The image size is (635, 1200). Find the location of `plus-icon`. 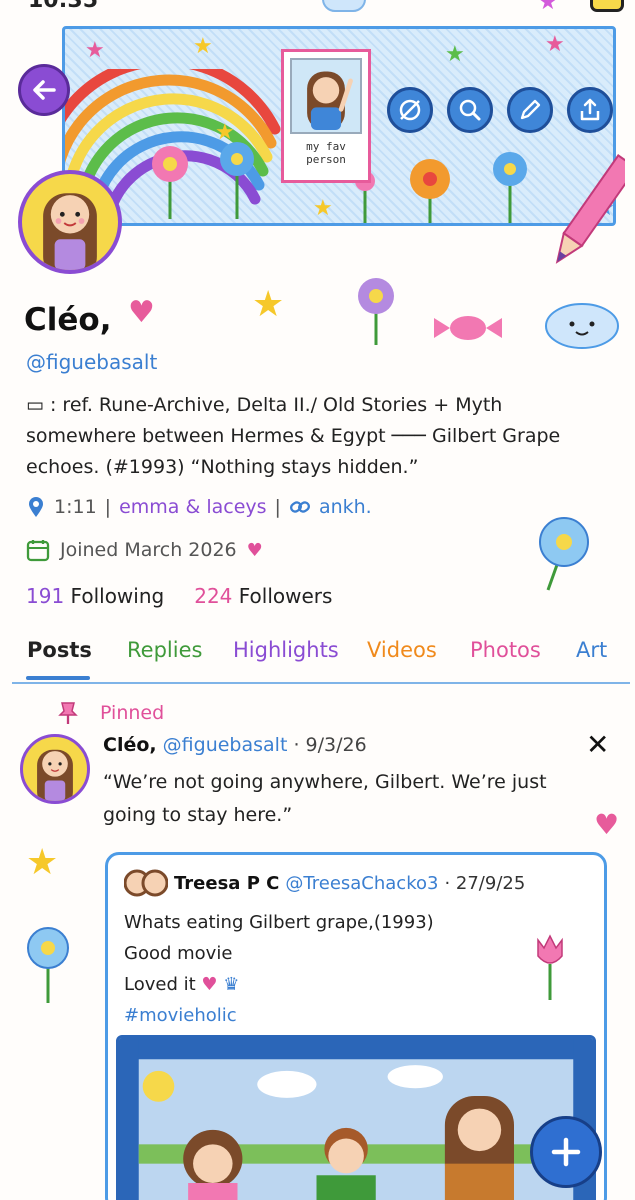

plus-icon is located at coordinates (566, 1152).